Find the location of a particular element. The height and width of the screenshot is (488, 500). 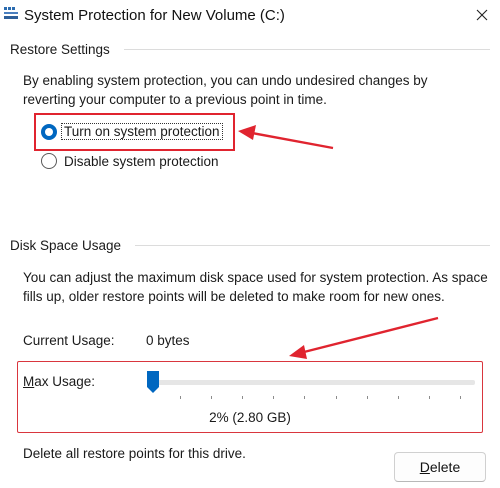

disk-space-title: Disk Space Usage is located at coordinates (66, 245).